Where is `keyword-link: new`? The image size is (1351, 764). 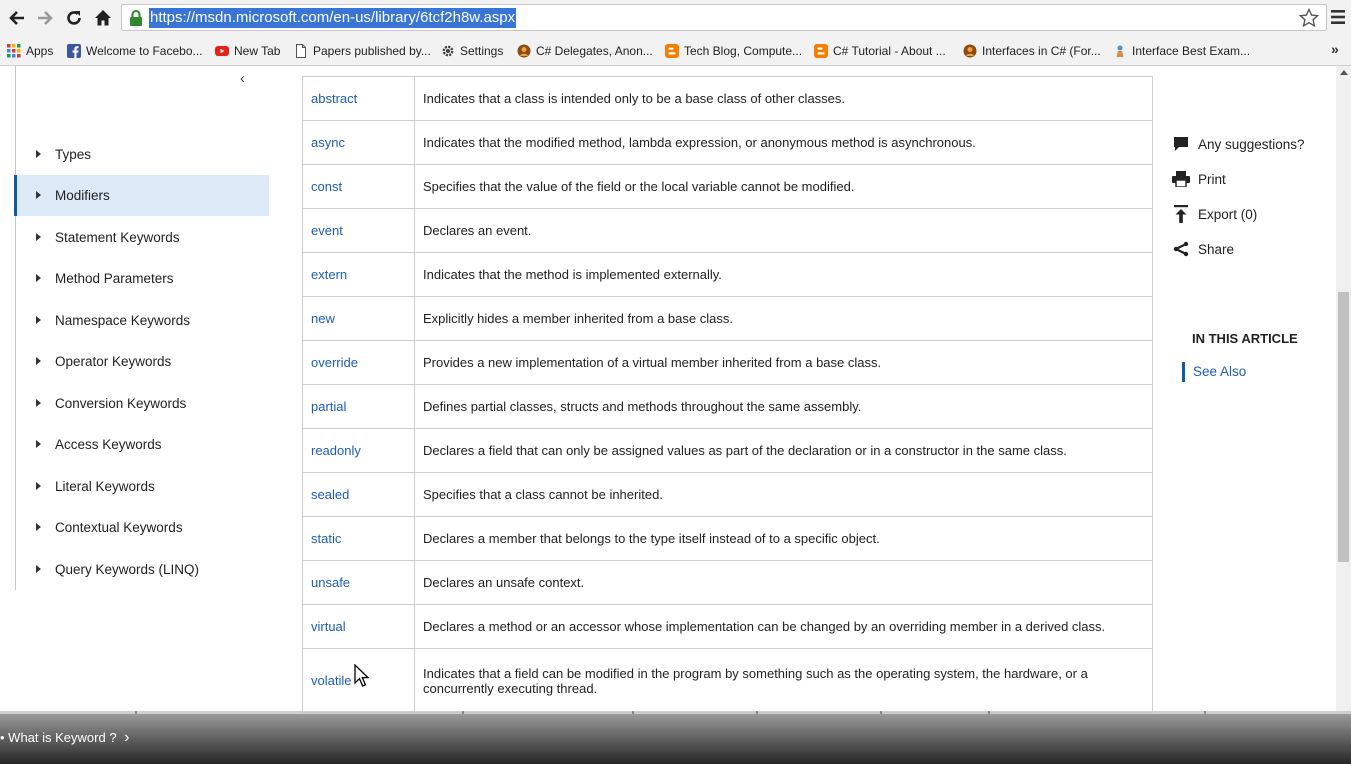
keyword-link: new is located at coordinates (358, 318).